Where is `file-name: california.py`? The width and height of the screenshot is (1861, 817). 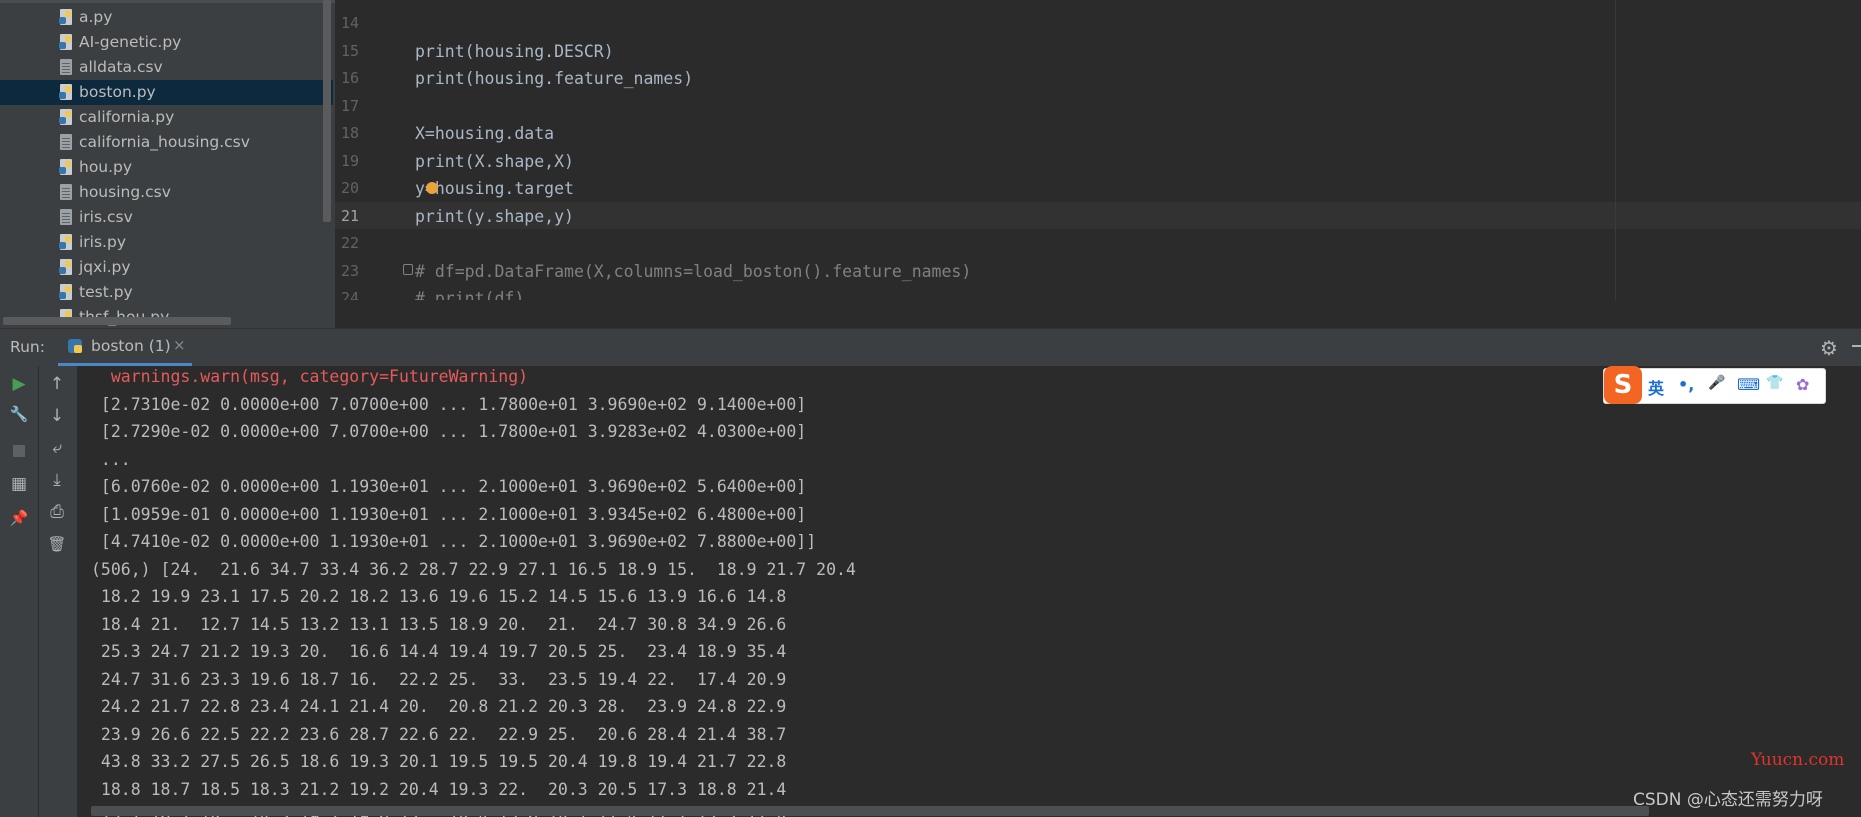
file-name: california.py is located at coordinates (127, 117).